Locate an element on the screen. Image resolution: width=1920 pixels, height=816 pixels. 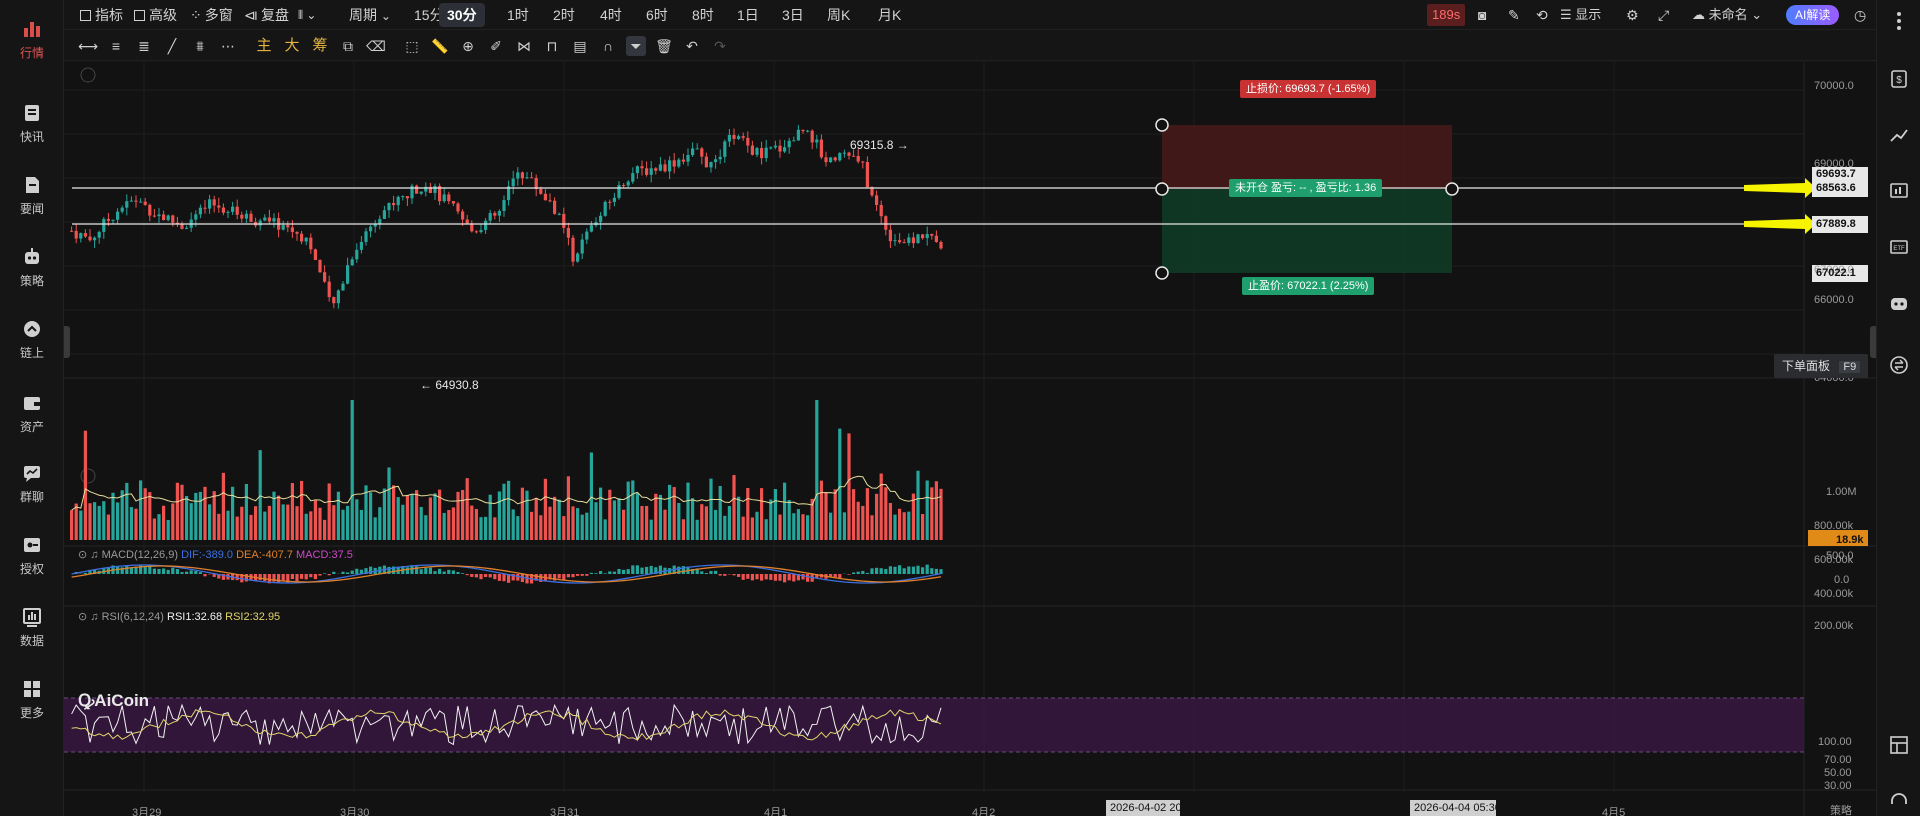
trendline-tool-icon: ╱ is located at coordinates (172, 46).